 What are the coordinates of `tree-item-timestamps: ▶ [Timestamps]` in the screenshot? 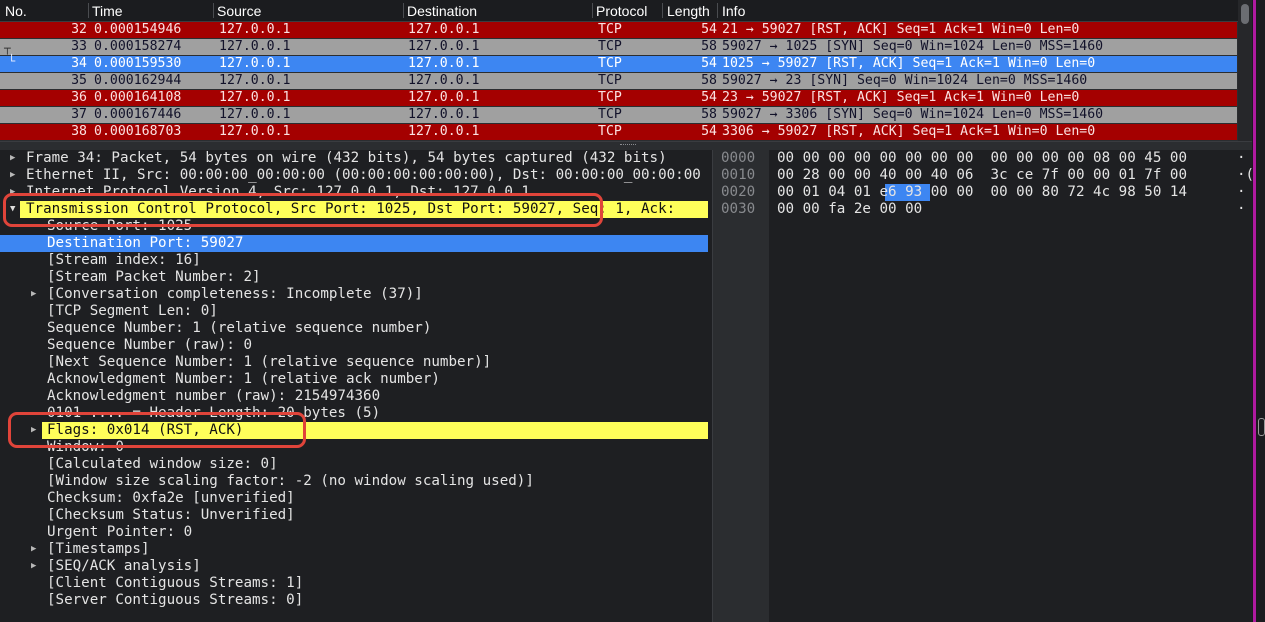 It's located at (354, 549).